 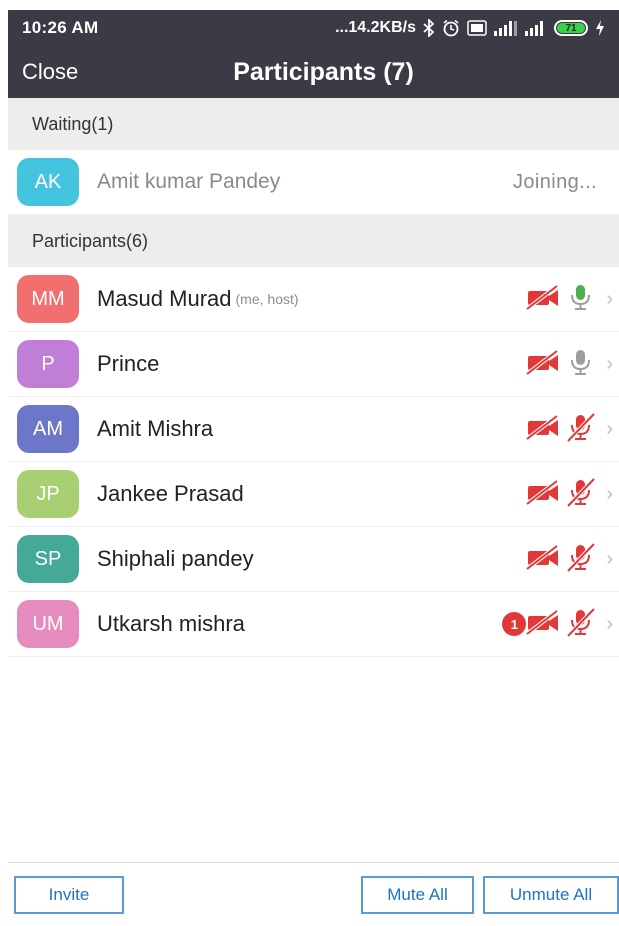 I want to click on avatar: UM, so click(x=48, y=624).